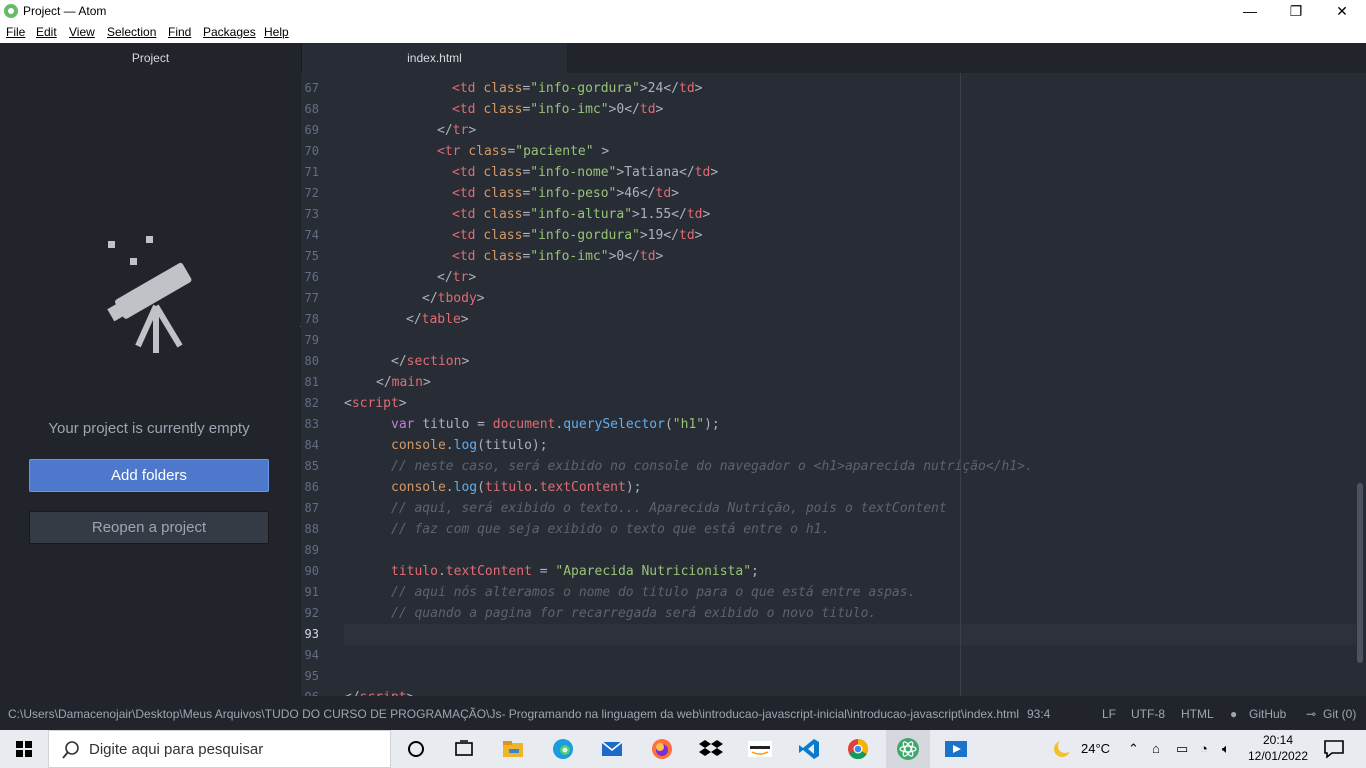 The image size is (1366, 768). Describe the element at coordinates (464, 749) in the screenshot. I see `task-view-icon` at that location.